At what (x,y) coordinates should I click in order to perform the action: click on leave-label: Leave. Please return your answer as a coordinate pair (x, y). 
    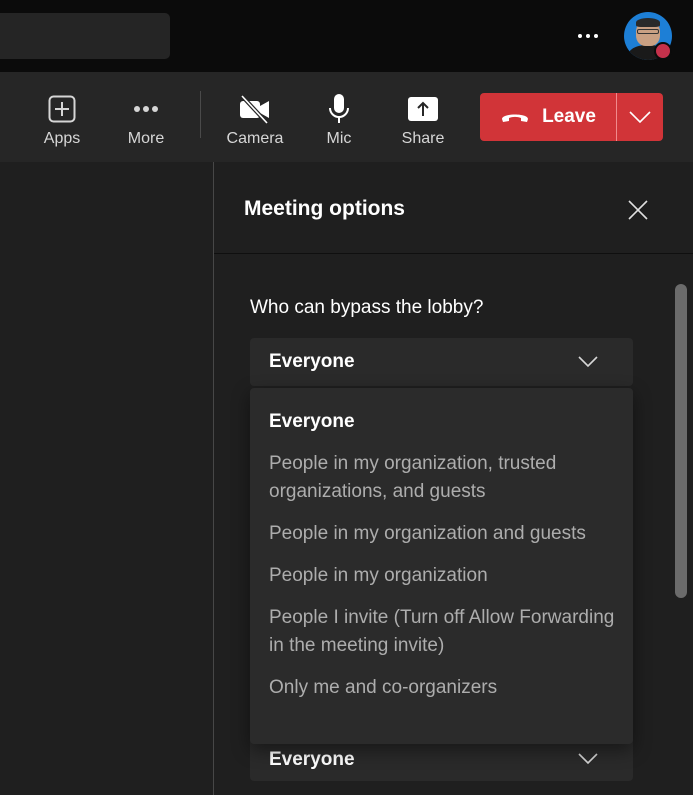
    Looking at the image, I should click on (569, 116).